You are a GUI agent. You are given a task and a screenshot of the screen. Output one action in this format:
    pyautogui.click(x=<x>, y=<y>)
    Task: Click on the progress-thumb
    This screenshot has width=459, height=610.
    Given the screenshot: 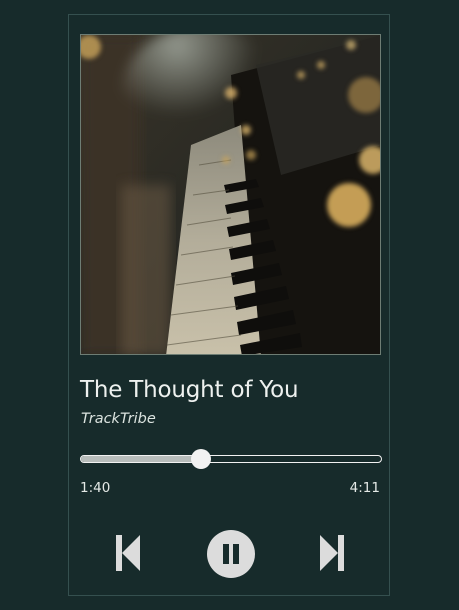 What is the action you would take?
    pyautogui.click(x=201, y=459)
    